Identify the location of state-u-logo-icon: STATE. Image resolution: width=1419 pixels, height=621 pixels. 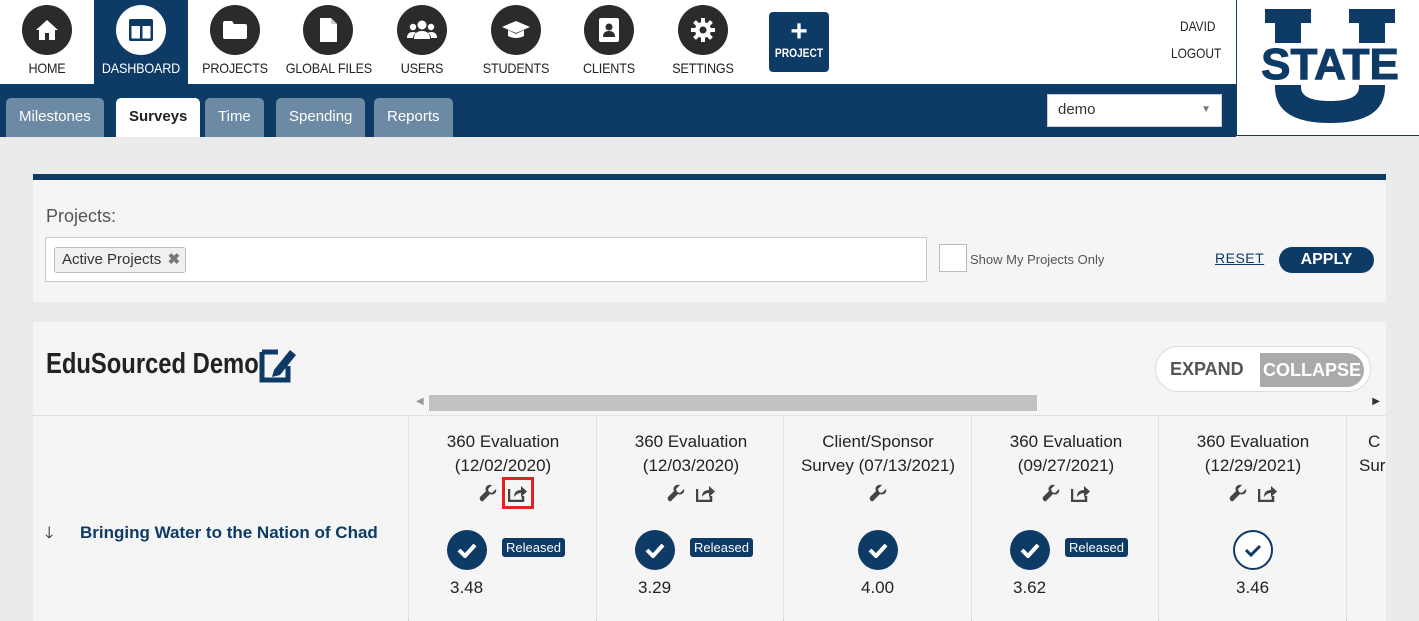
(1330, 66).